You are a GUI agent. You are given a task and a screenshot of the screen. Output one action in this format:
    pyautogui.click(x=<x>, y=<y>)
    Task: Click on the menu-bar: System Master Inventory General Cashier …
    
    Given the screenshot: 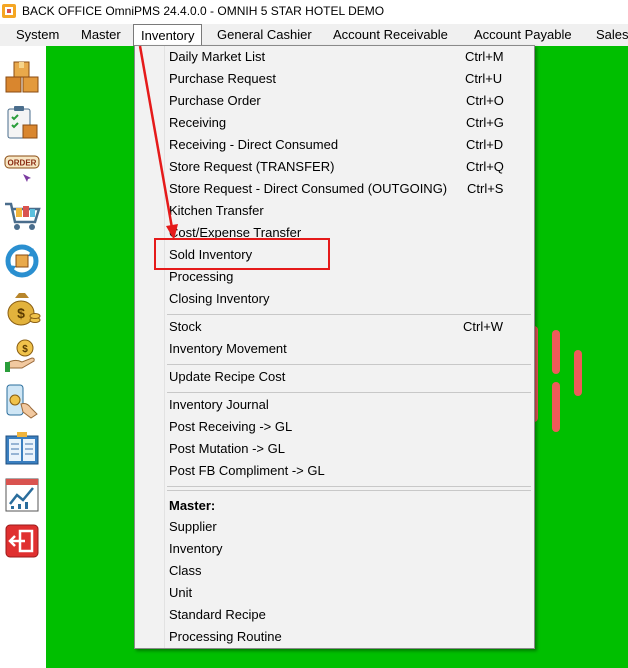 What is the action you would take?
    pyautogui.click(x=314, y=35)
    